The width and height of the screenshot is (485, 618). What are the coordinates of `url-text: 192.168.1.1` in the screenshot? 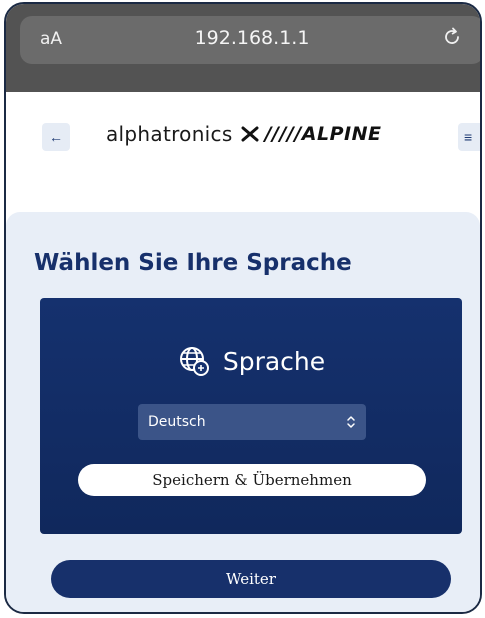 It's located at (250, 38).